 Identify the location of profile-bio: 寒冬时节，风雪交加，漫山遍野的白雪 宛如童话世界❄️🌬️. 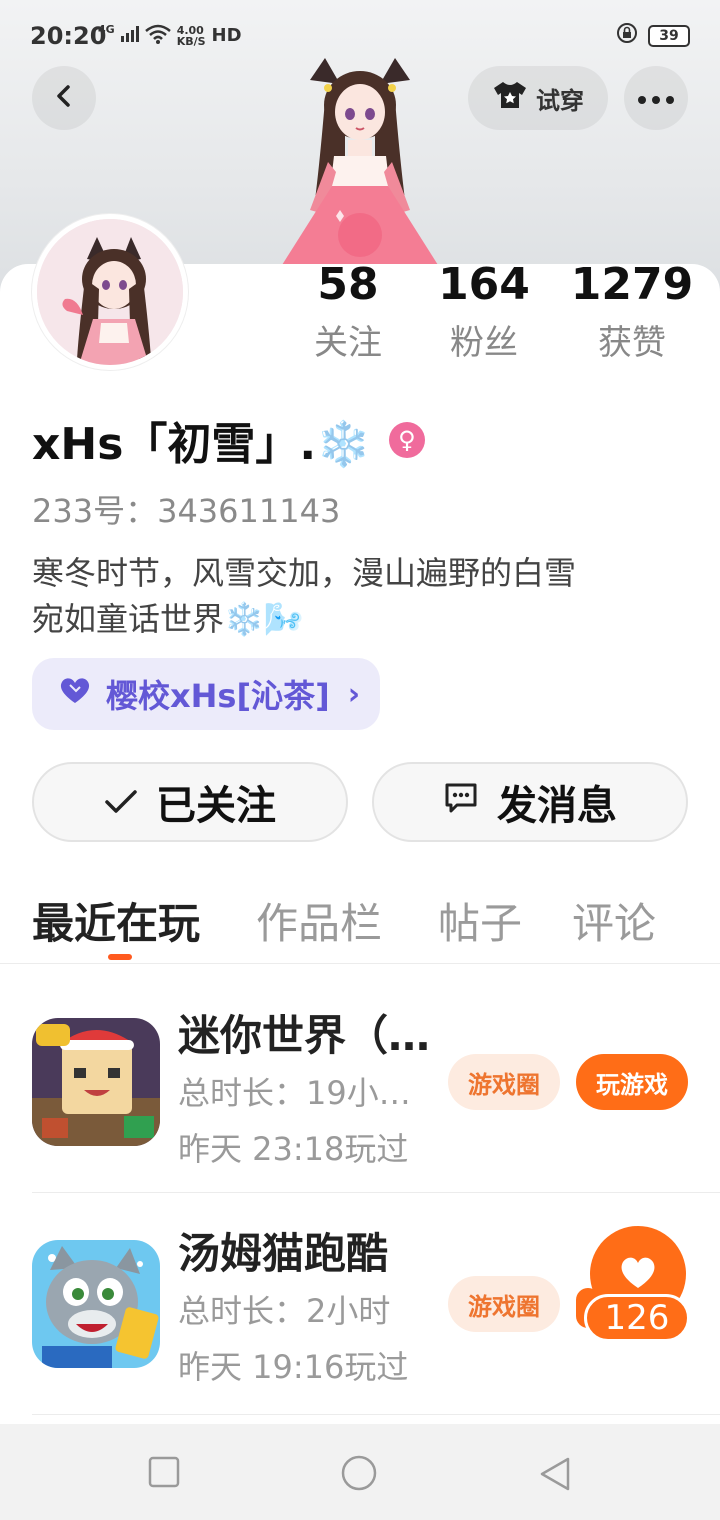
(362, 596).